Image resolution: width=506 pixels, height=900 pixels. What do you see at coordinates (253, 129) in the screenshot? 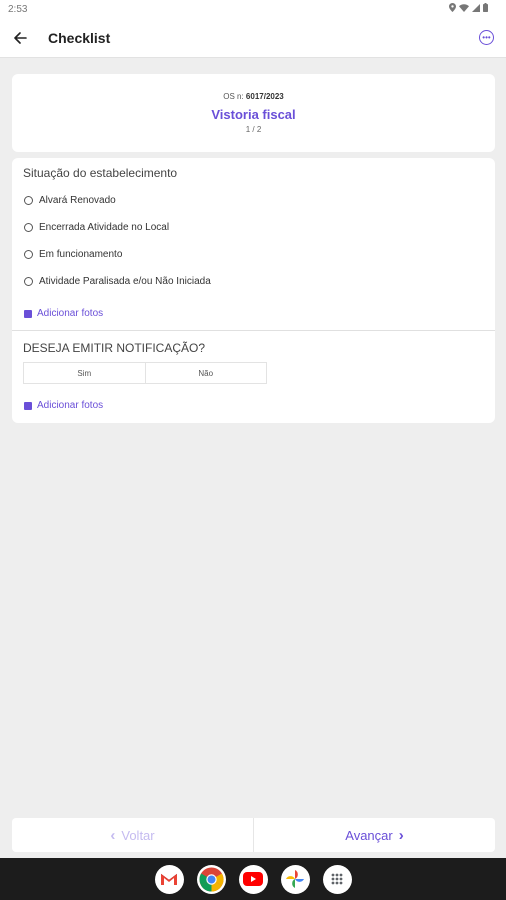
I see `page-indicator: 1 / 2` at bounding box center [253, 129].